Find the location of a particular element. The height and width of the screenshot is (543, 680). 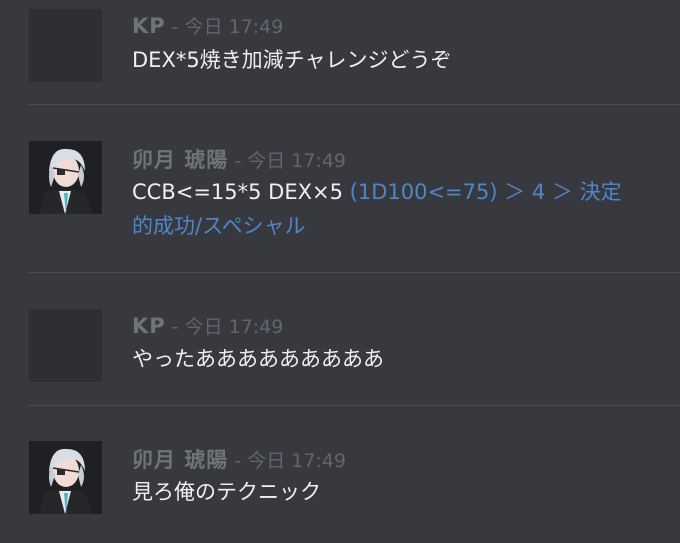

message-text: やったあああああああああ is located at coordinates (258, 359).